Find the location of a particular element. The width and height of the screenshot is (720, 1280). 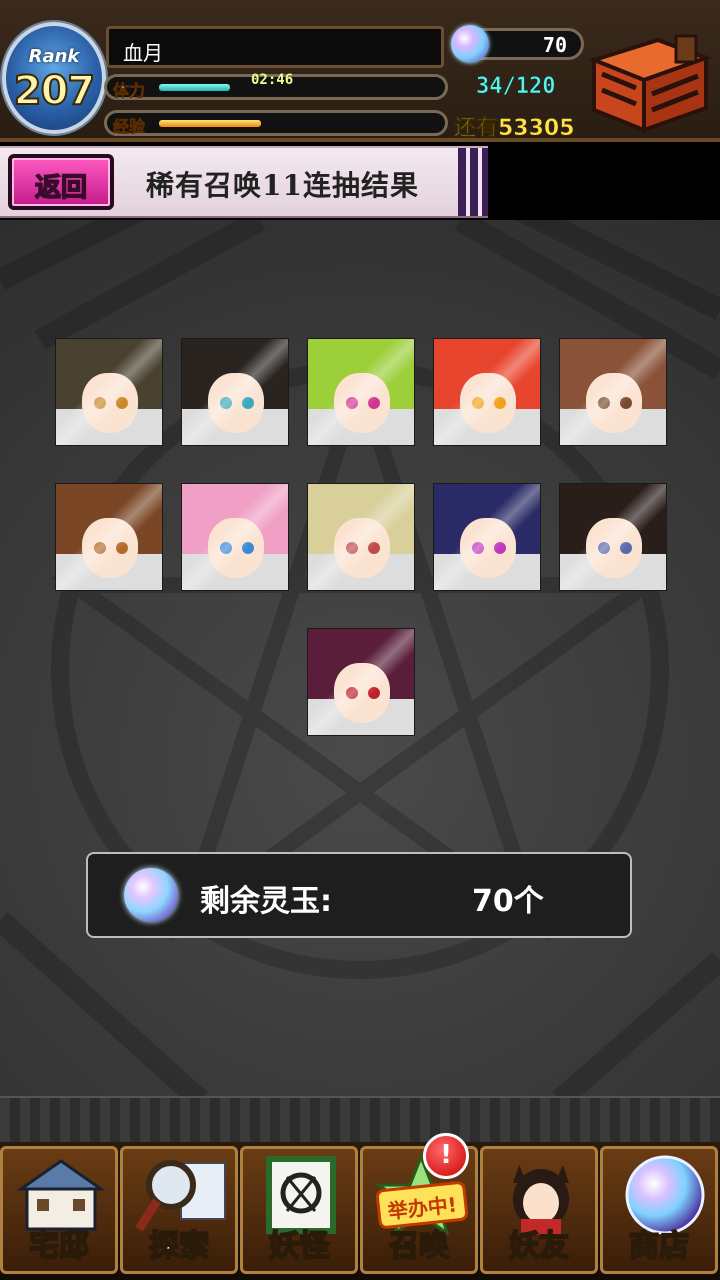

nav-divider is located at coordinates (360, 1119).